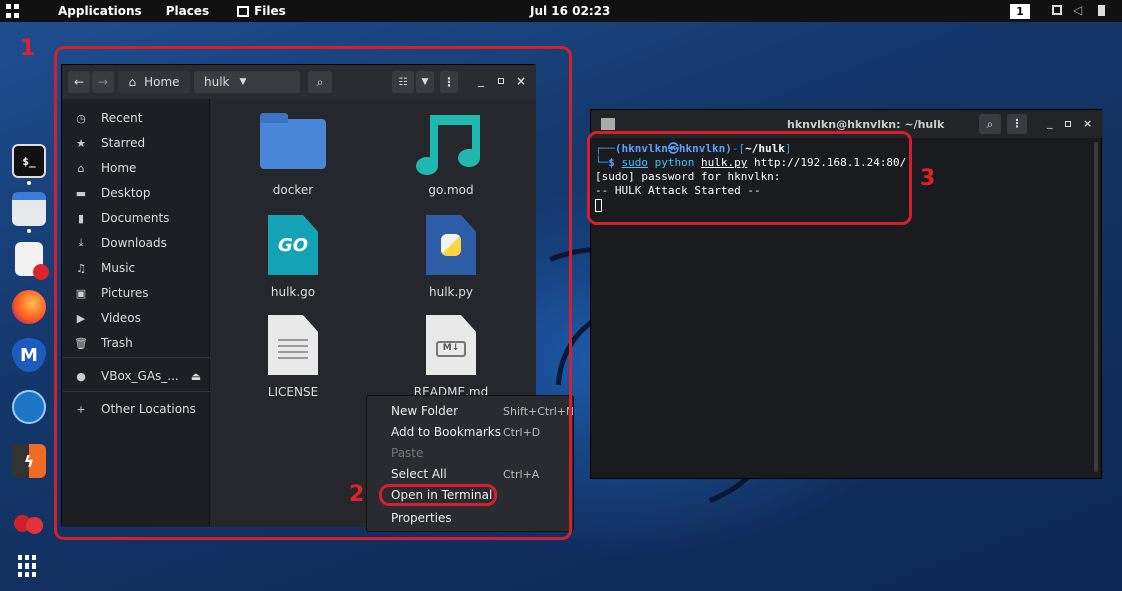  What do you see at coordinates (1096, 307) in the screenshot?
I see `terminal-scrollbar` at bounding box center [1096, 307].